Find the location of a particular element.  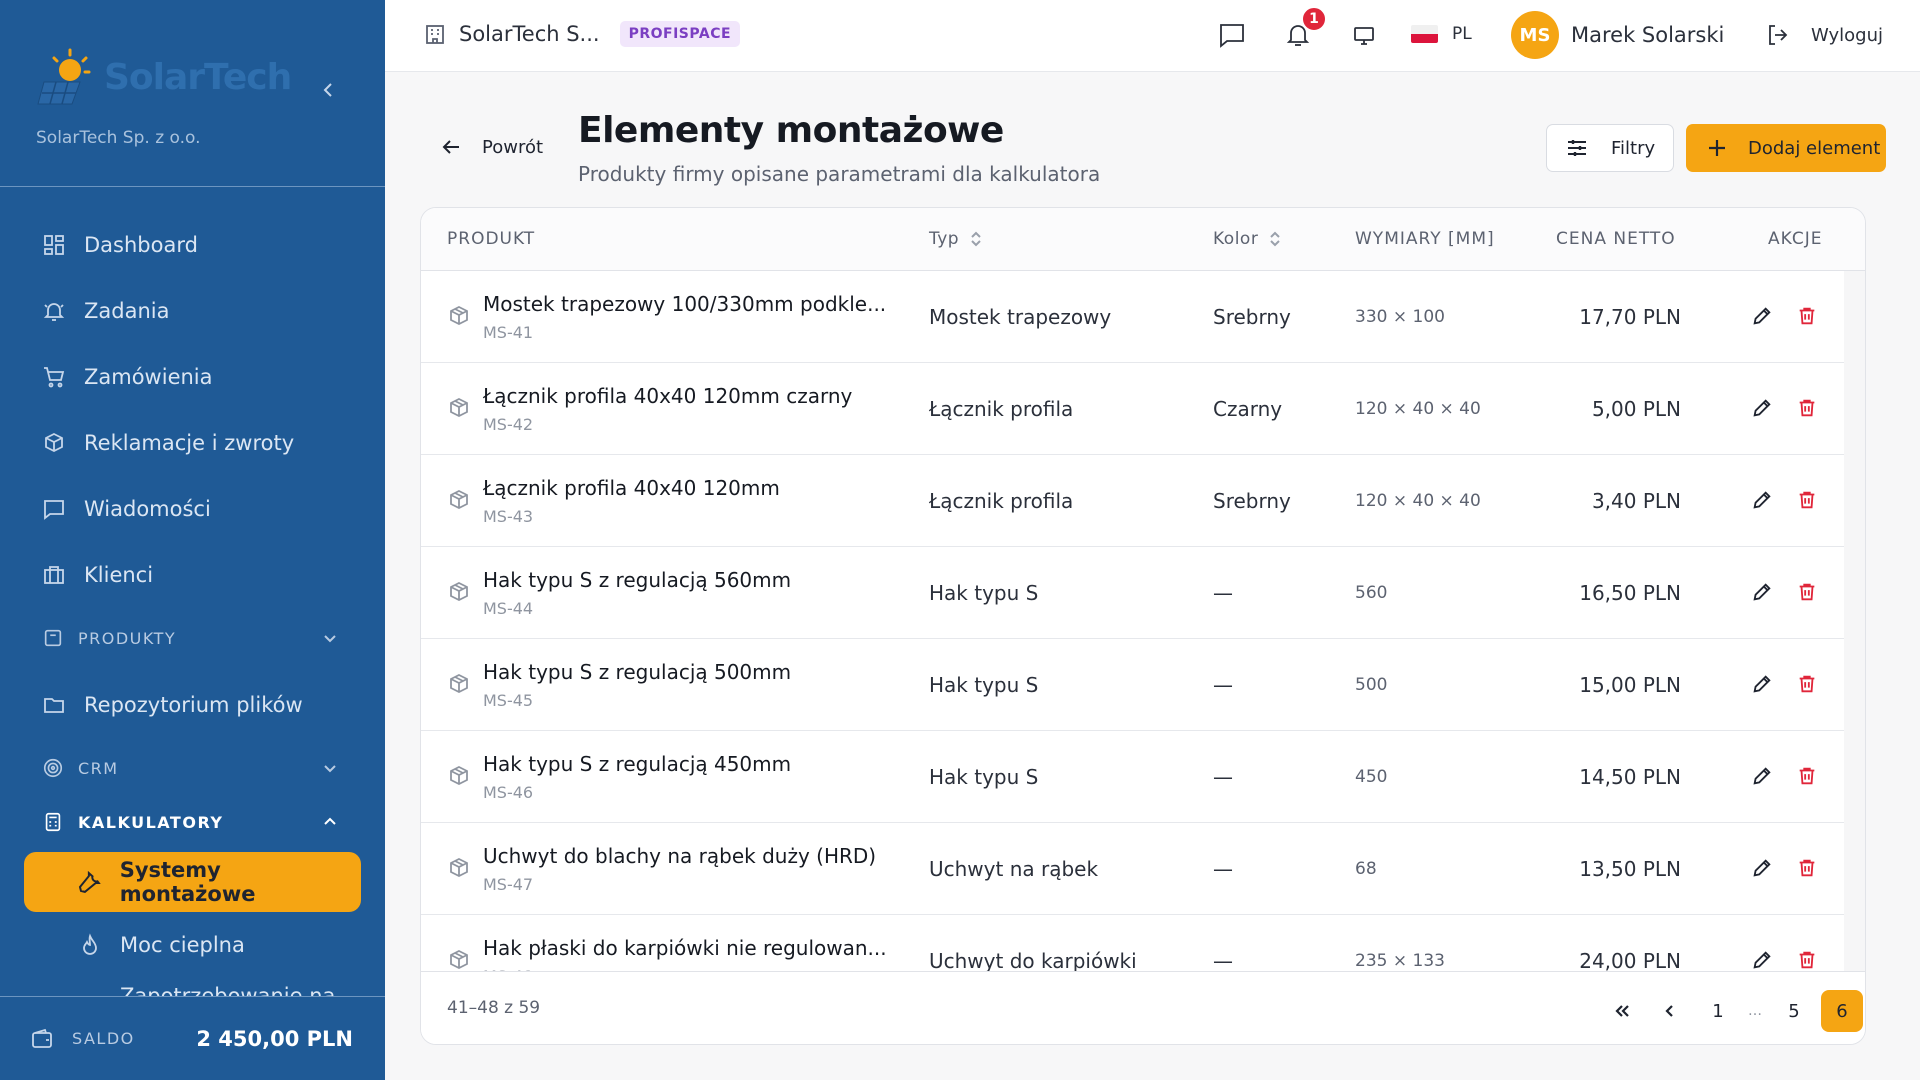

page-button: 1 is located at coordinates (1718, 1011).